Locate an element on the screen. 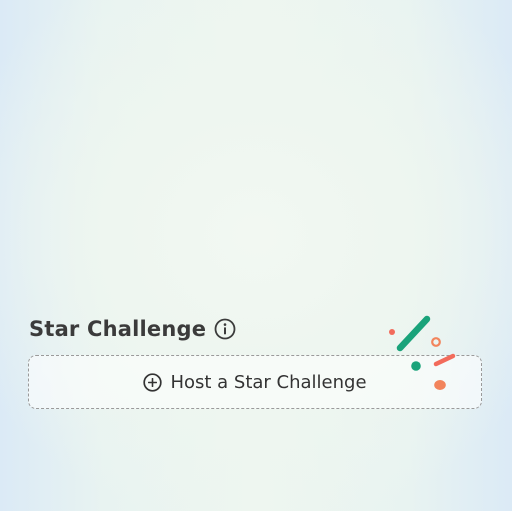 The width and height of the screenshot is (512, 511). host-star-challenge-label: Host a Star Challenge is located at coordinates (268, 382).